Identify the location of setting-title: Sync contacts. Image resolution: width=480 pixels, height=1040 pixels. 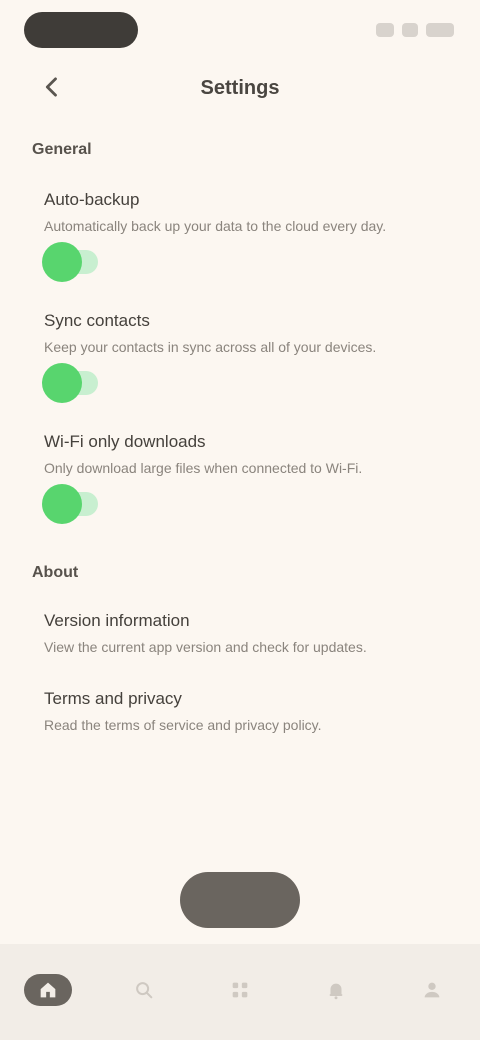
(97, 320).